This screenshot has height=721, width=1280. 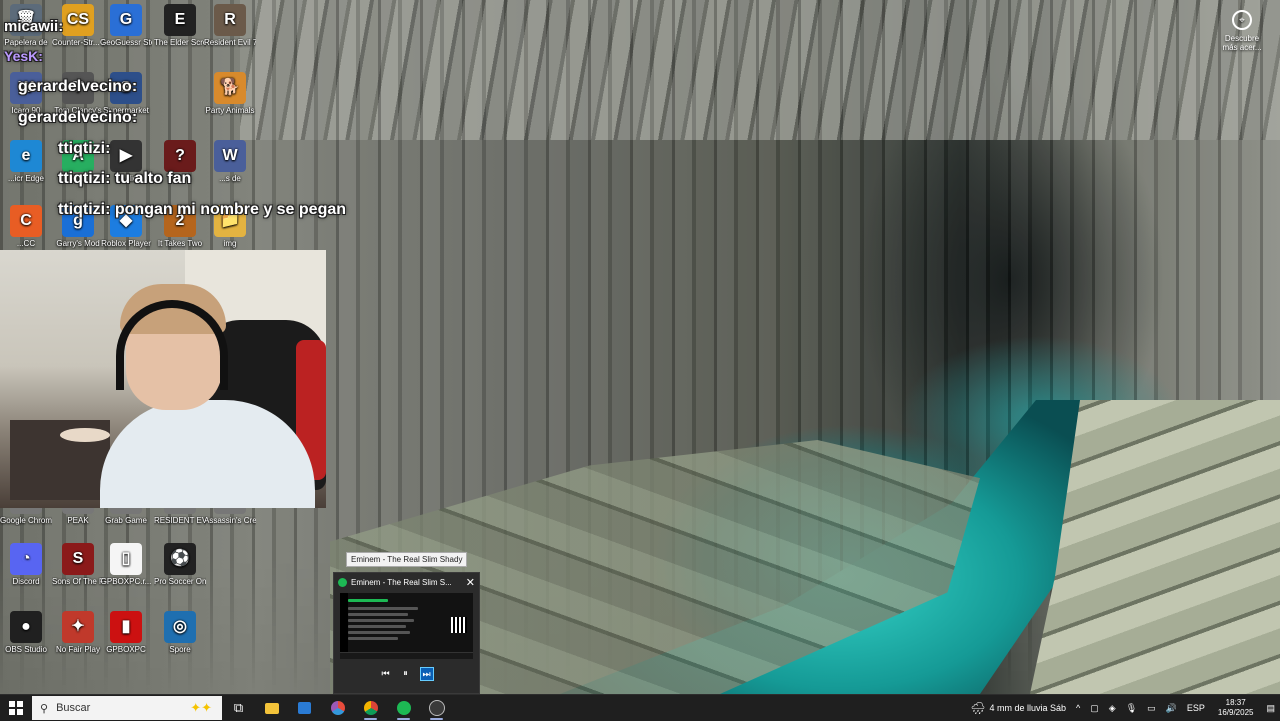 I want to click on desktop-icon-label: ...CC, so click(x=26, y=243).